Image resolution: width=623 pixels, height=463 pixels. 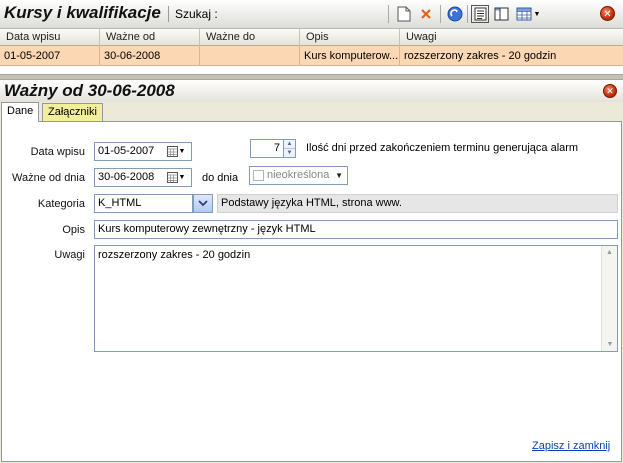 I want to click on kategoria-field: K_HTML, so click(x=143, y=203).